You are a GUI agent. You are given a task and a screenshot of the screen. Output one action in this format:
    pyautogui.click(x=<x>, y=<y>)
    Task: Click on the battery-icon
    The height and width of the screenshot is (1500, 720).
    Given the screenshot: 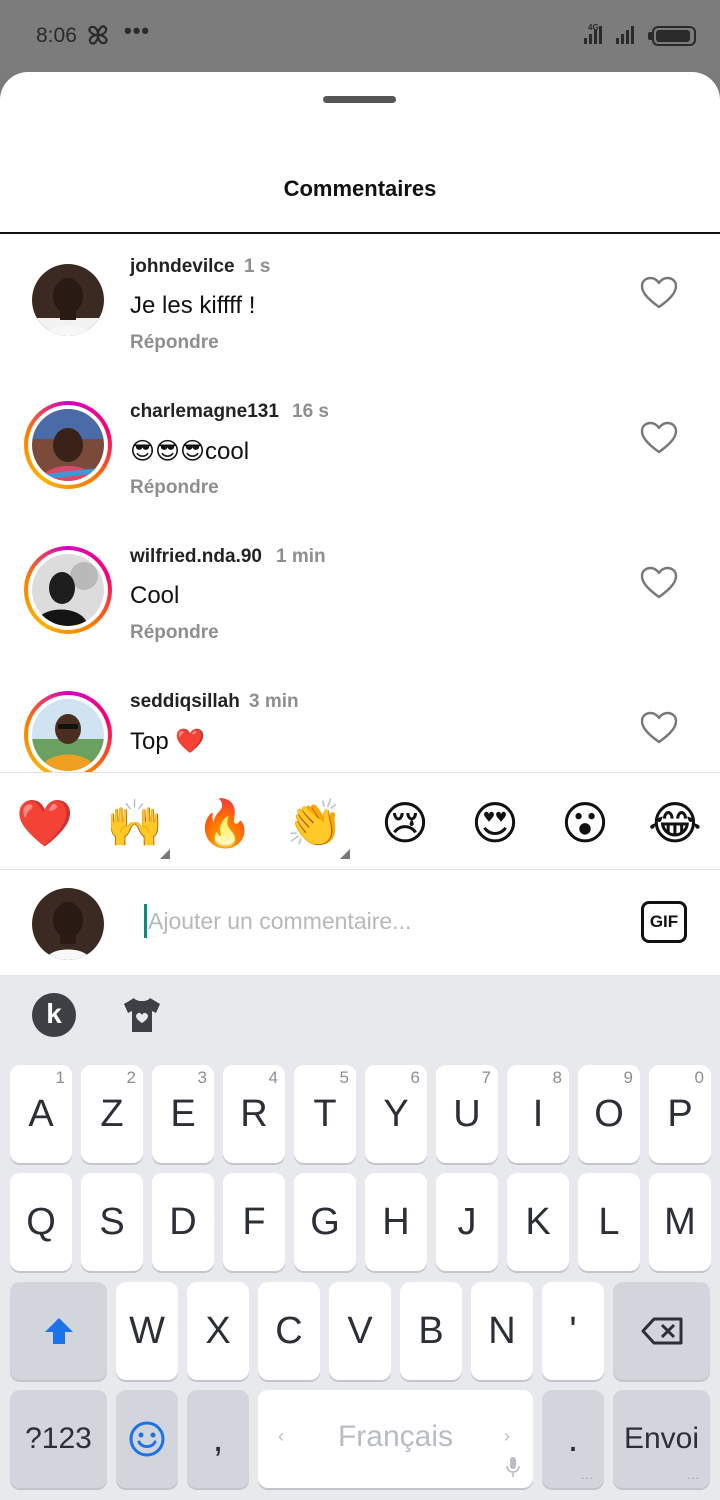 What is the action you would take?
    pyautogui.click(x=674, y=36)
    